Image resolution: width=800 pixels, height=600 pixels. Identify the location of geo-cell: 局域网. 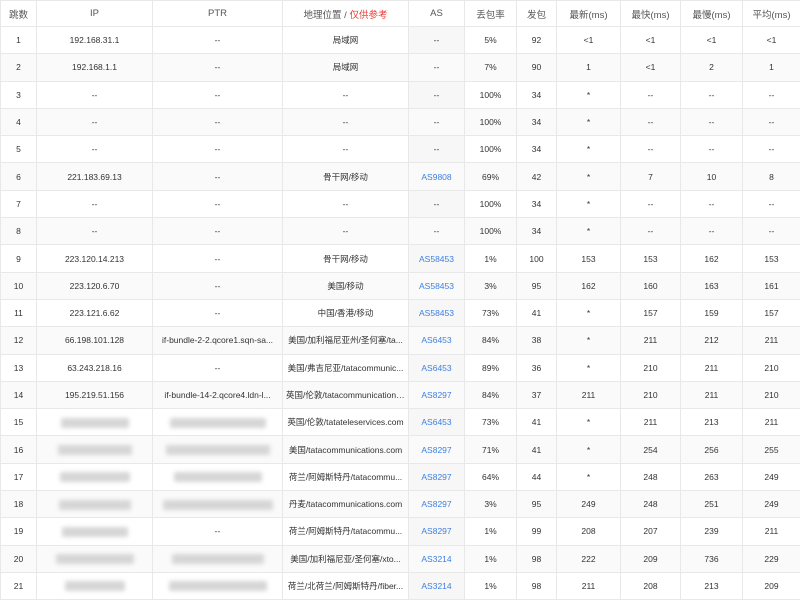
(346, 40).